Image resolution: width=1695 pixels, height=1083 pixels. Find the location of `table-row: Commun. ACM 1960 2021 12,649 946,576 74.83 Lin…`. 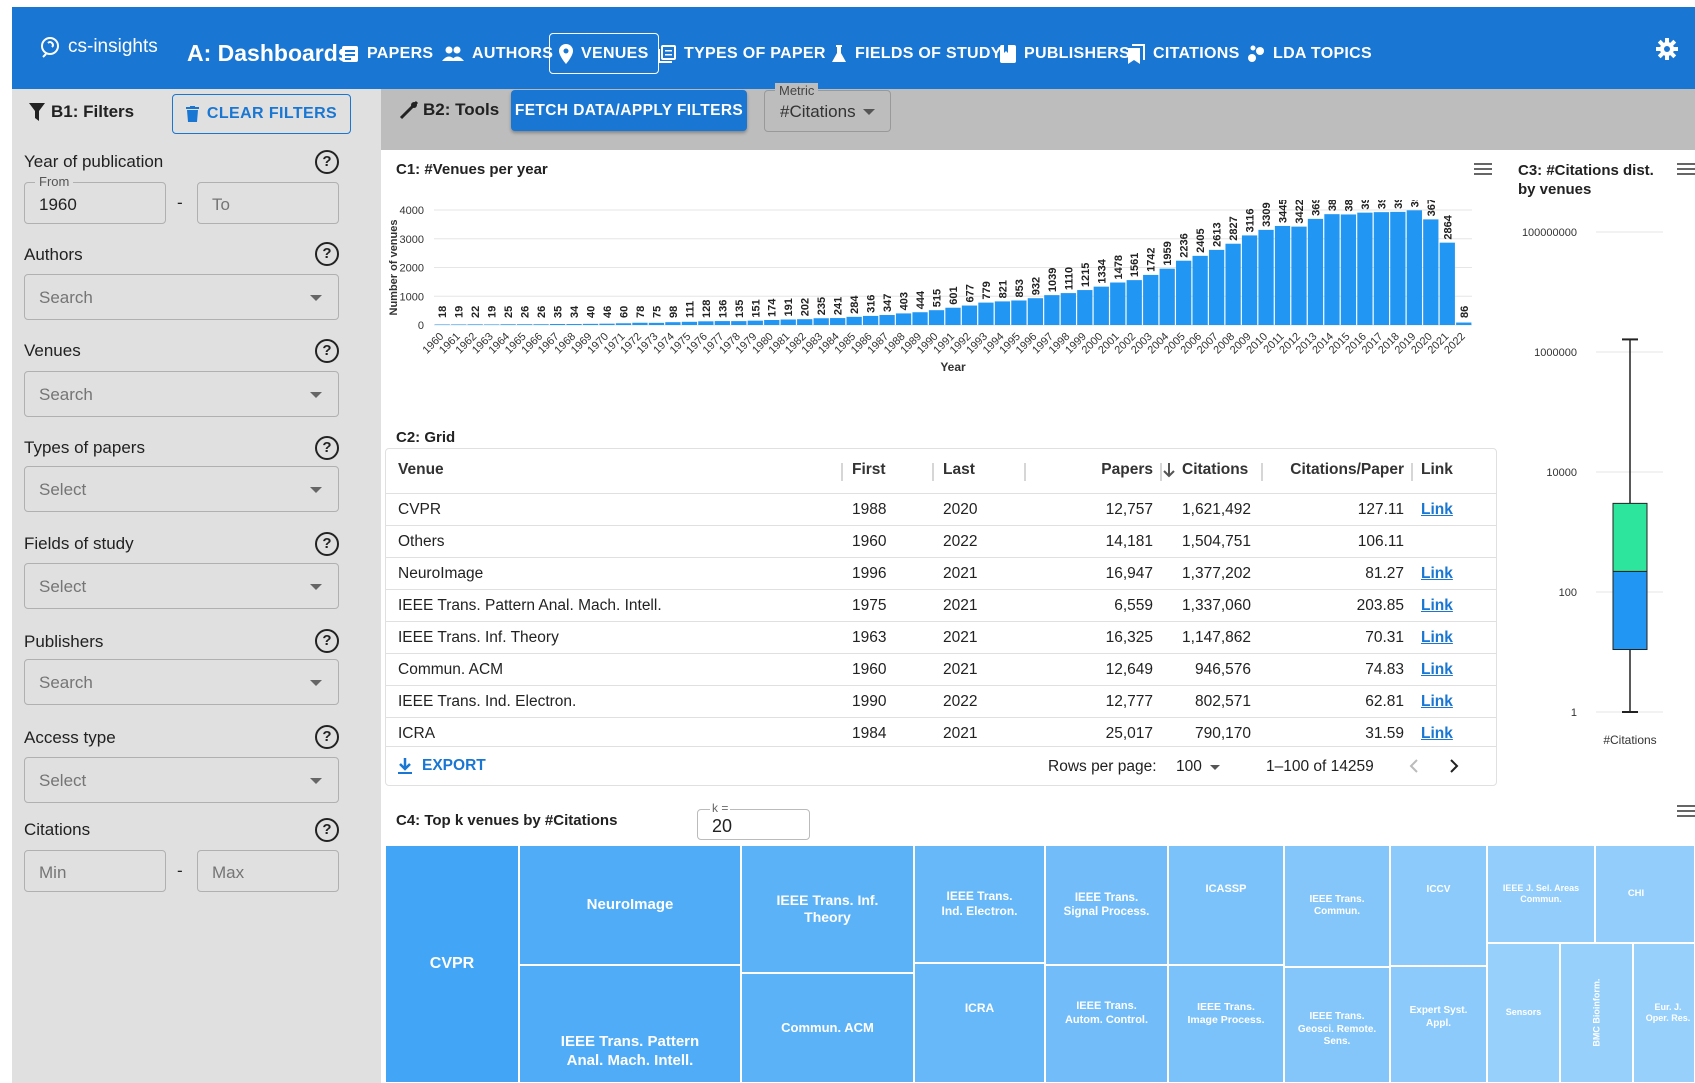

table-row: Commun. ACM 1960 2021 12,649 946,576 74.83 Lin… is located at coordinates (941, 669).